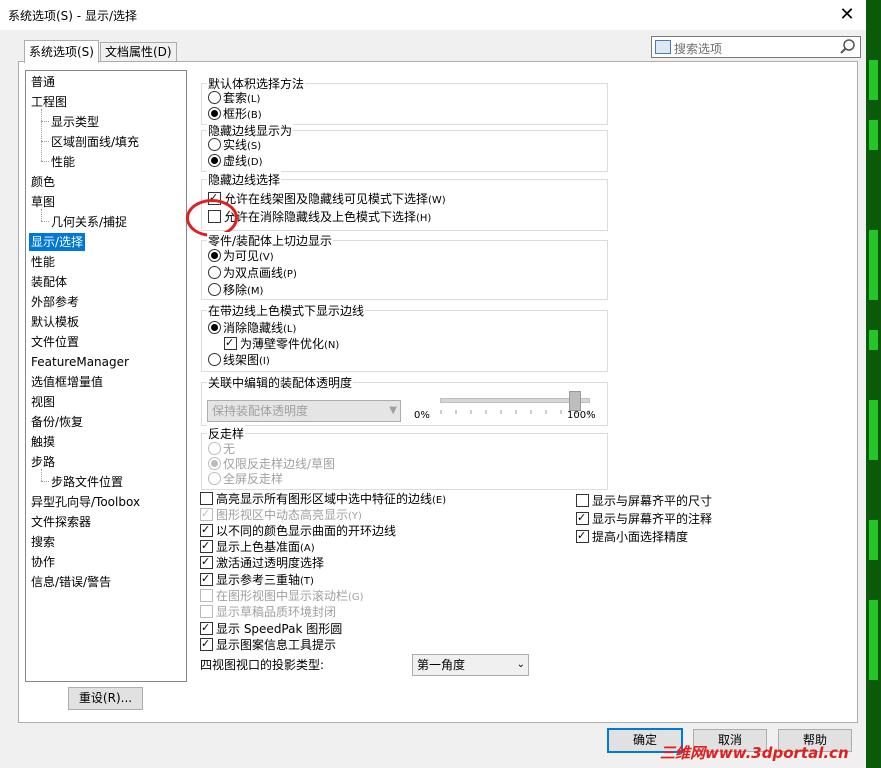  I want to click on check-open-edges-color: 以不同的颜色显示曲面的开环边线, so click(298, 530).